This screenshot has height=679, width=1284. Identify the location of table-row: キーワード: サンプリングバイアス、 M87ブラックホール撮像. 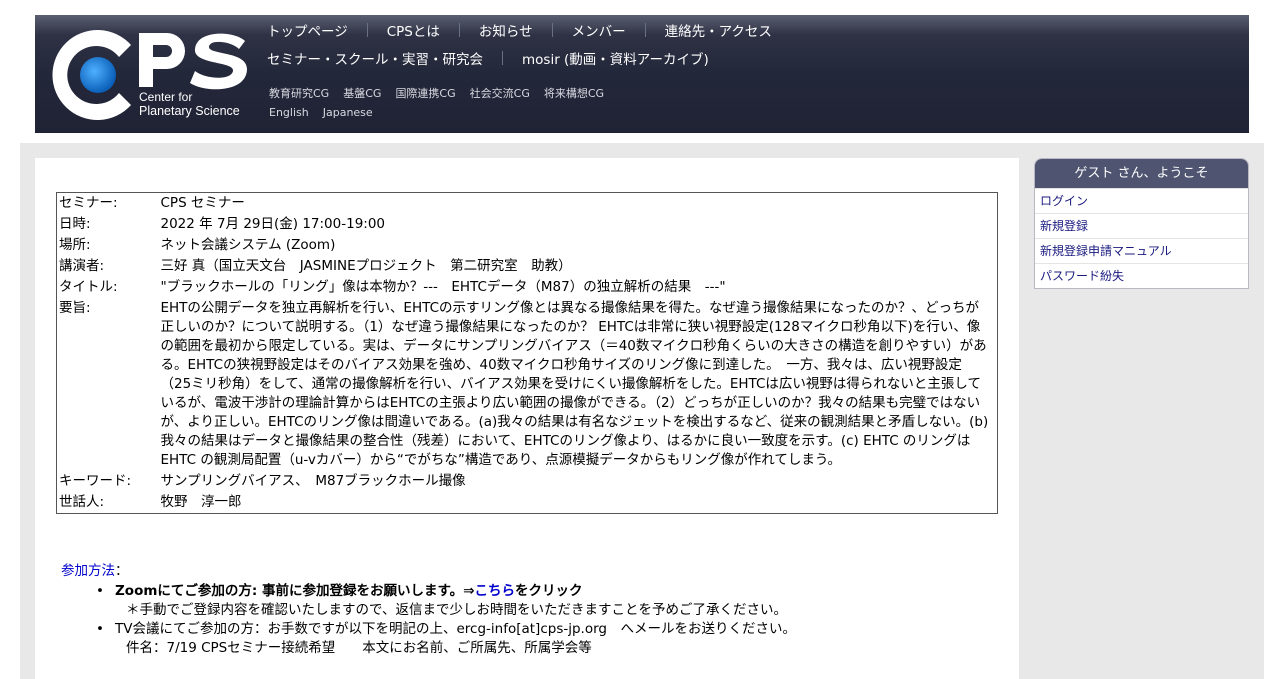
(527, 481).